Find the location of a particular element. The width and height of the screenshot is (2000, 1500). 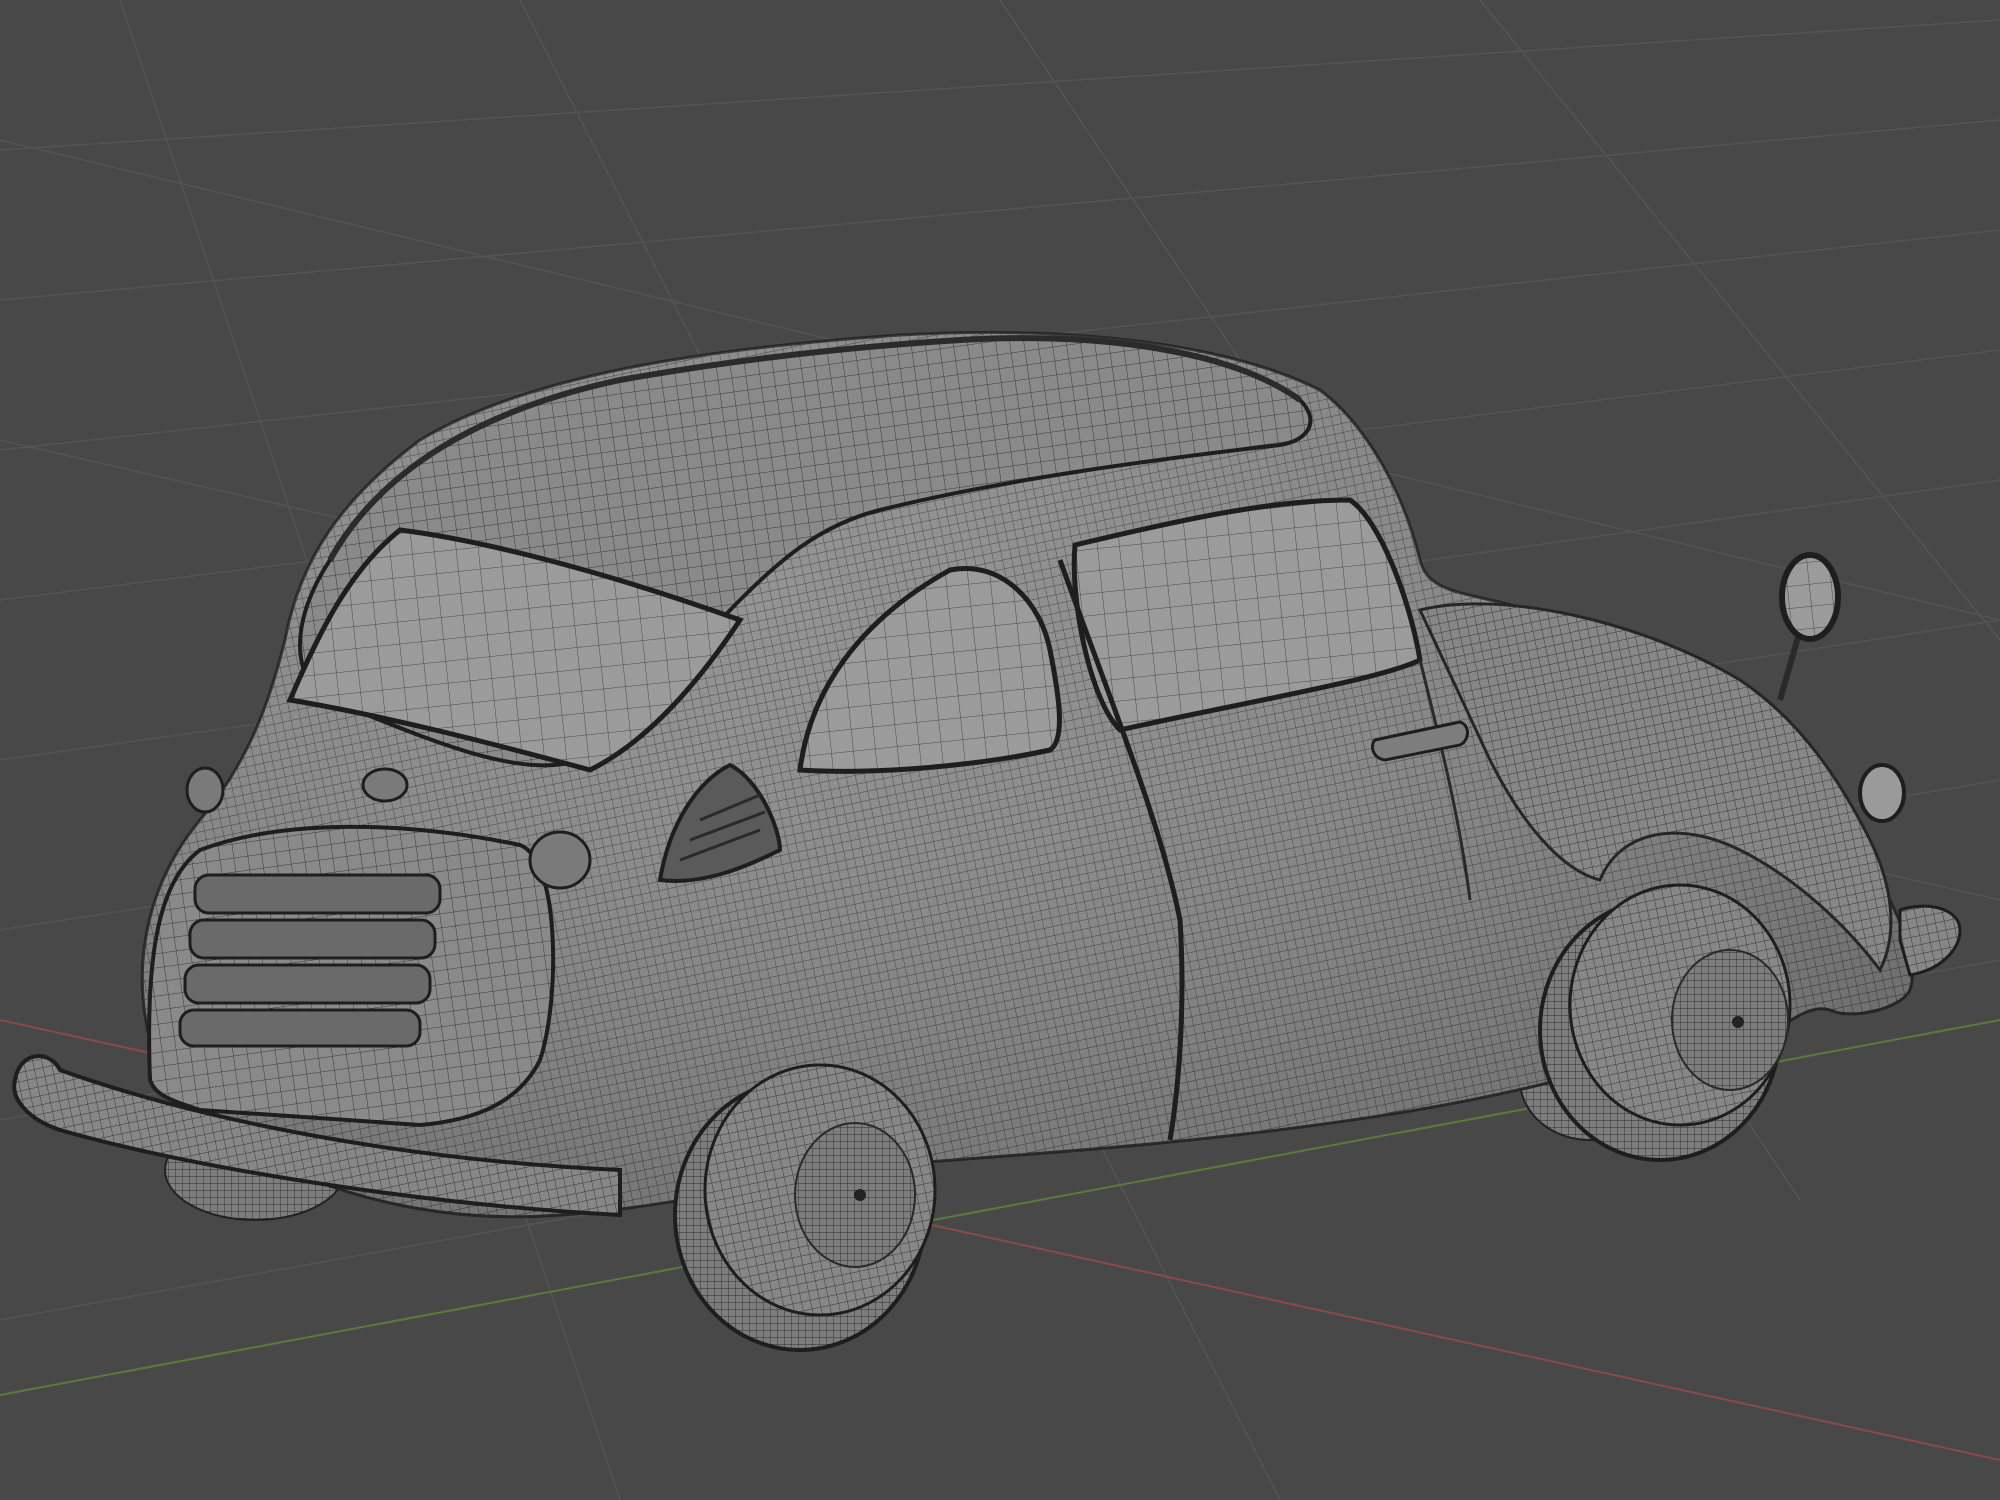

front-hub-center is located at coordinates (1738, 1022).